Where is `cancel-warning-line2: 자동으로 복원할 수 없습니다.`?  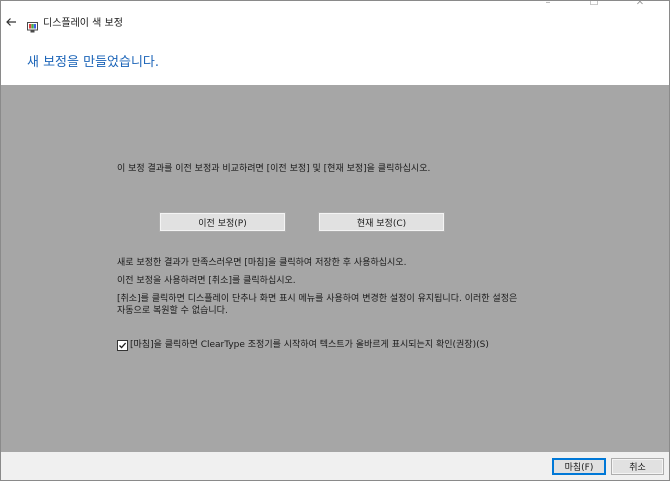
cancel-warning-line2: 자동으로 복원할 수 없습니다. is located at coordinates (172, 311).